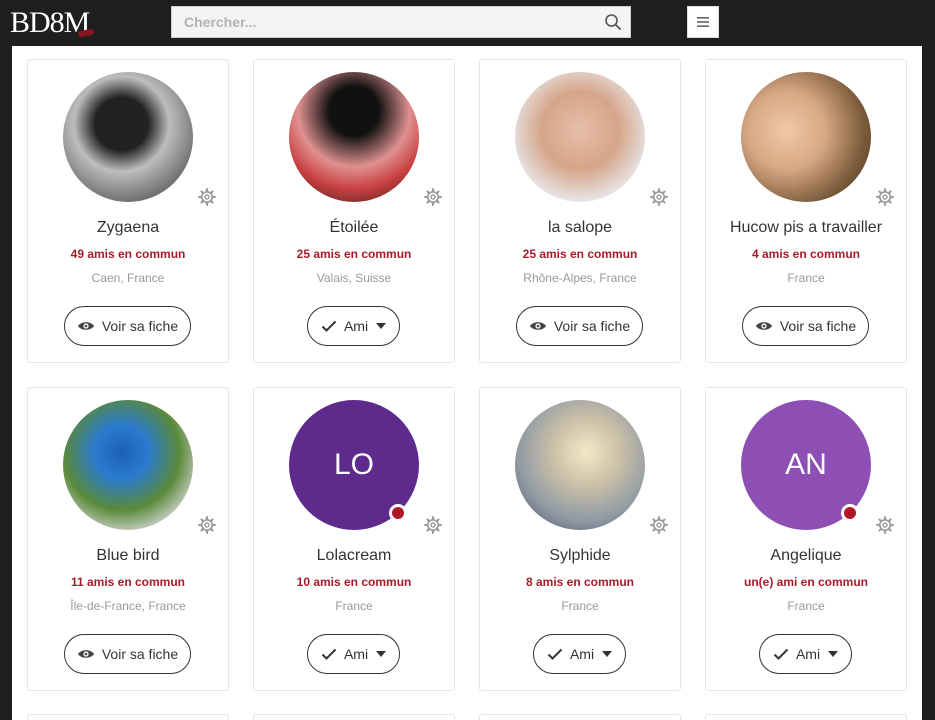  What do you see at coordinates (580, 228) in the screenshot?
I see `member-name: la salope` at bounding box center [580, 228].